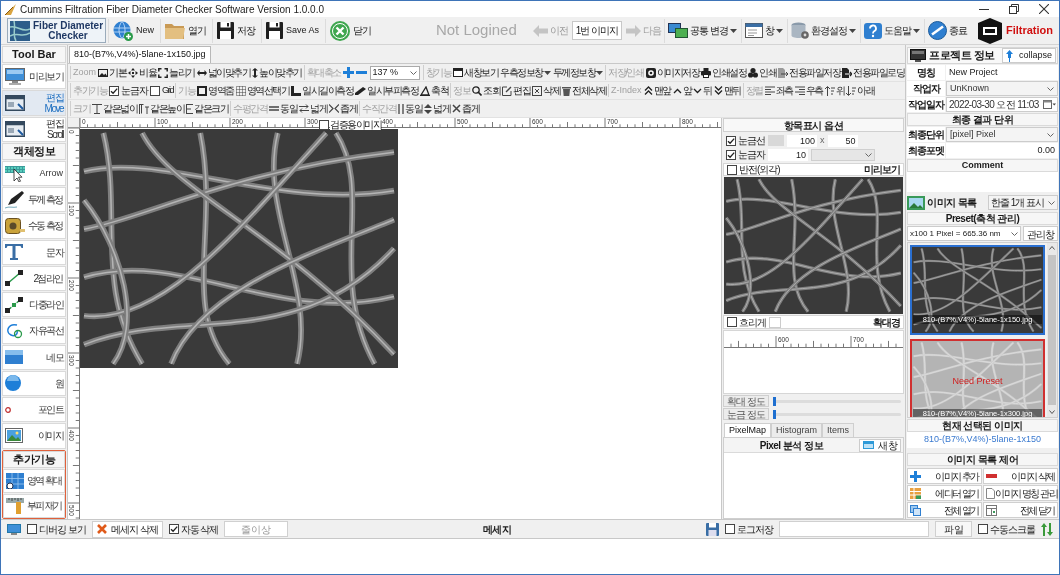 The height and width of the screenshot is (575, 1060). Describe the element at coordinates (256, 529) in the screenshot. I see `line-limit-field: 줄이상` at that location.